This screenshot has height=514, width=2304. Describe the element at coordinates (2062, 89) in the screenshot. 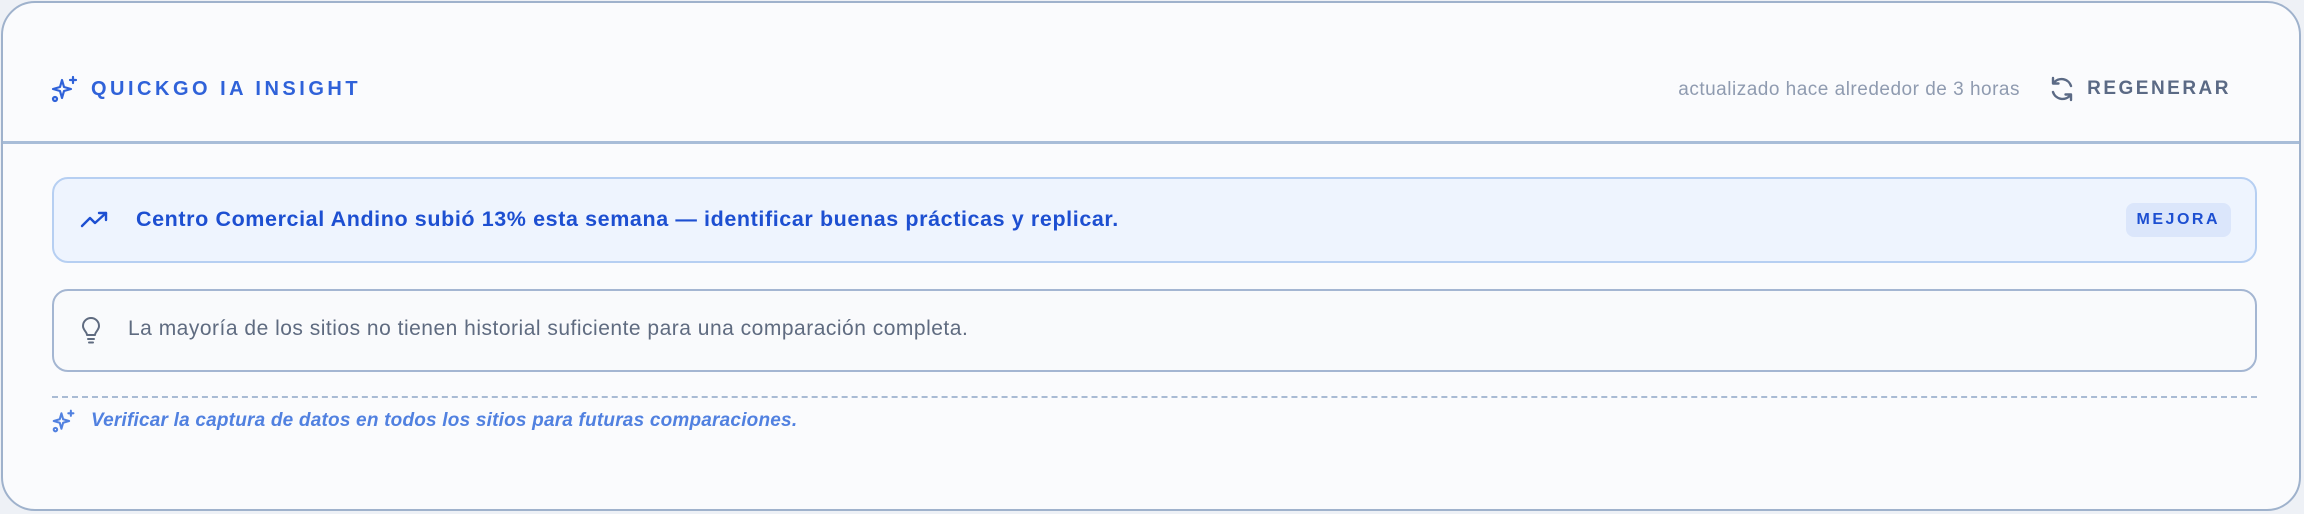

I see `refresh-icon` at that location.